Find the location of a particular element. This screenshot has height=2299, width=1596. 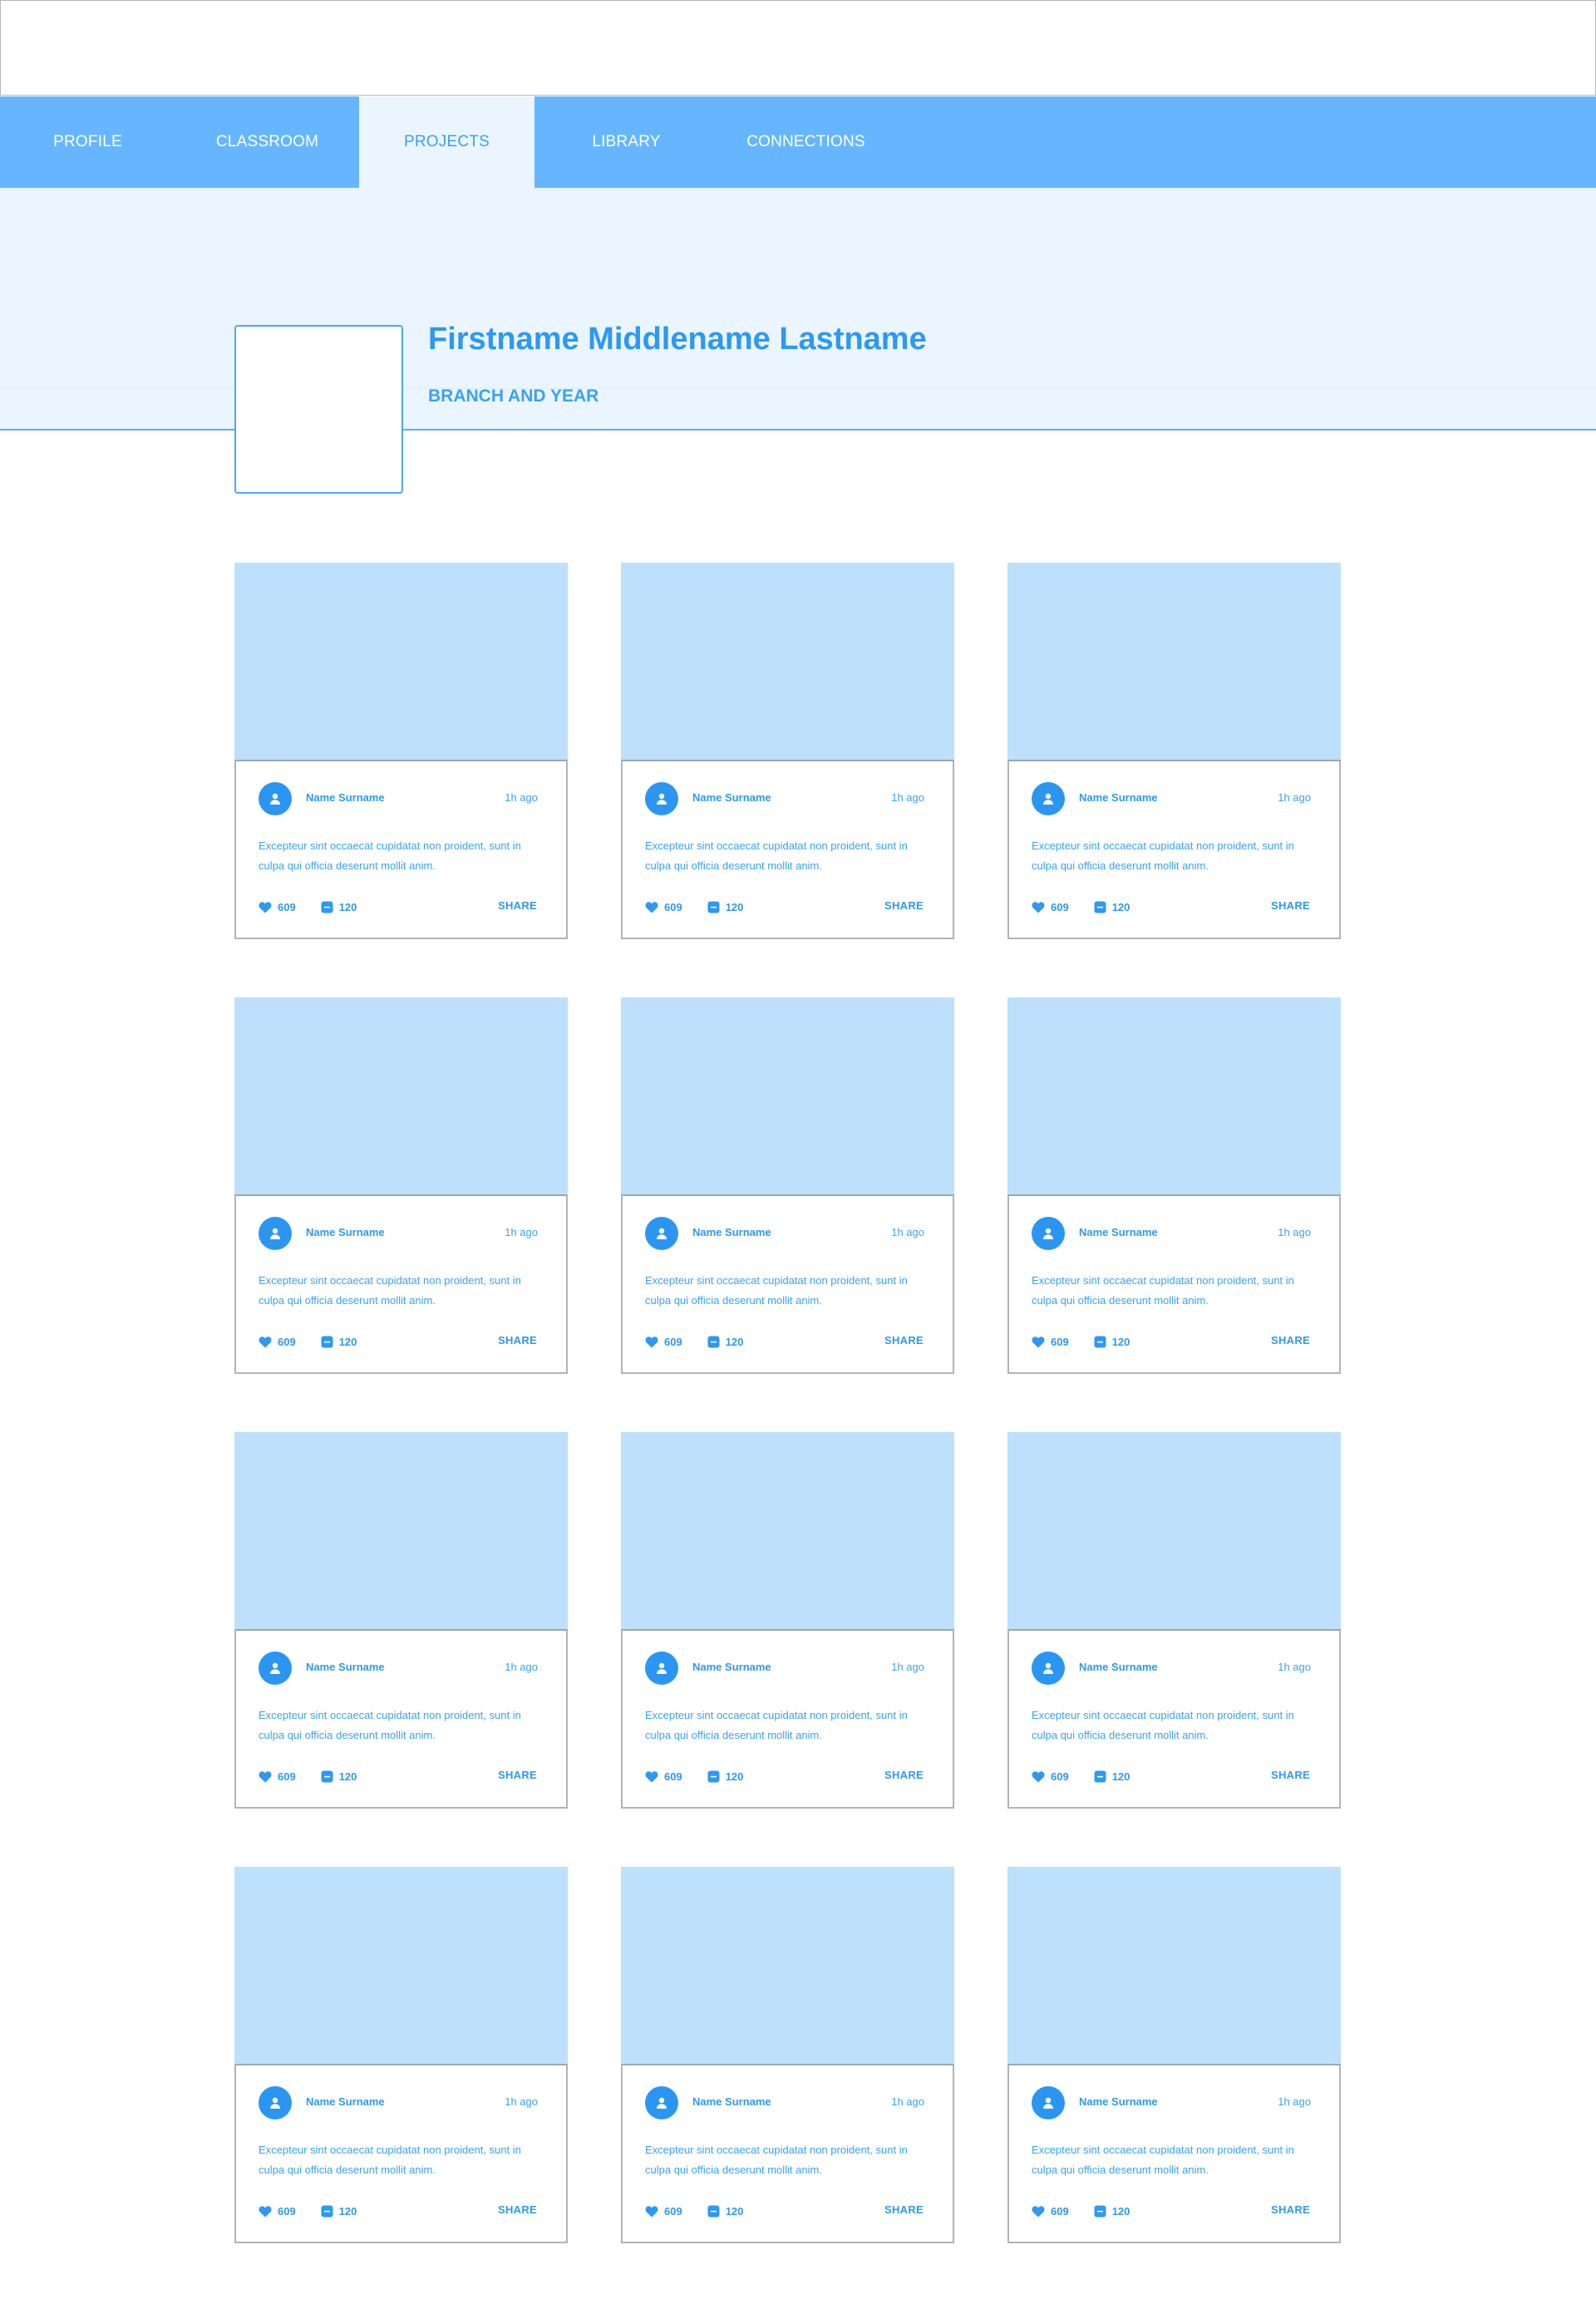

profile-avatar is located at coordinates (318, 409).